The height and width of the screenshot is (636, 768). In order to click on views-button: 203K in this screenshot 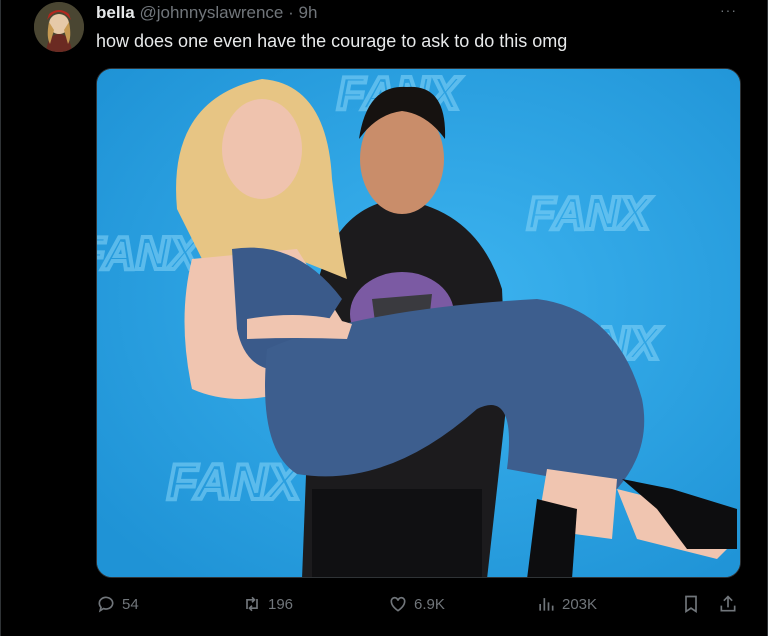, I will do `click(566, 604)`.